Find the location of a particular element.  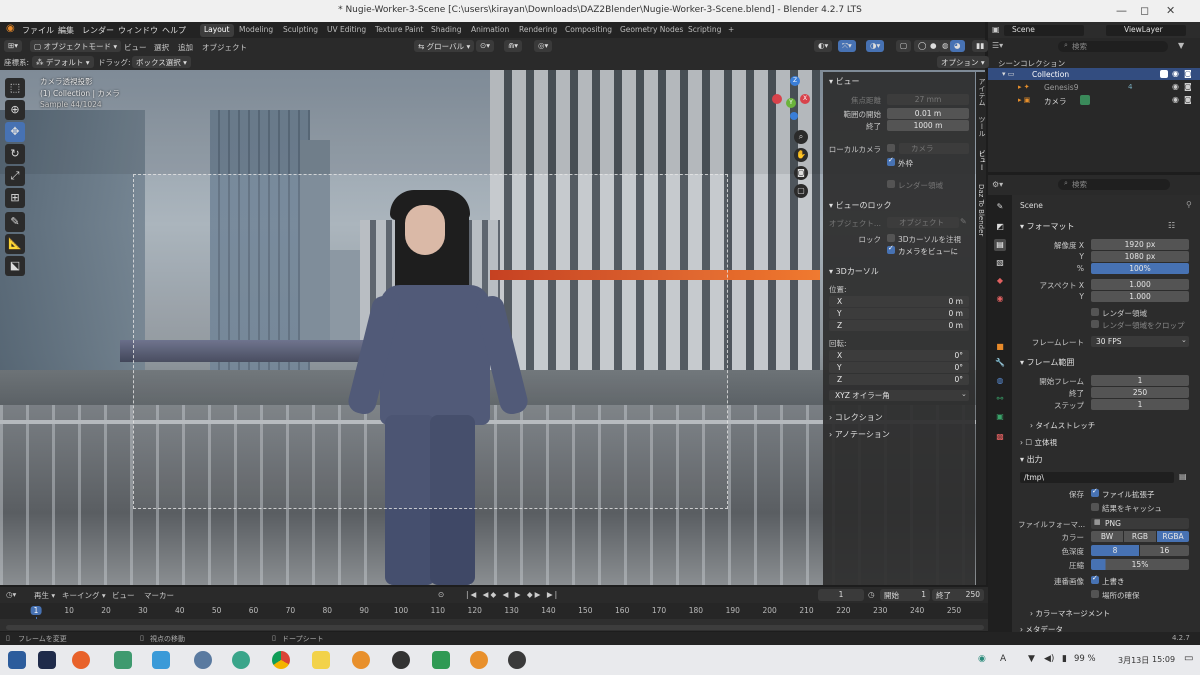

lock-cursor-checkbox is located at coordinates (891, 238).